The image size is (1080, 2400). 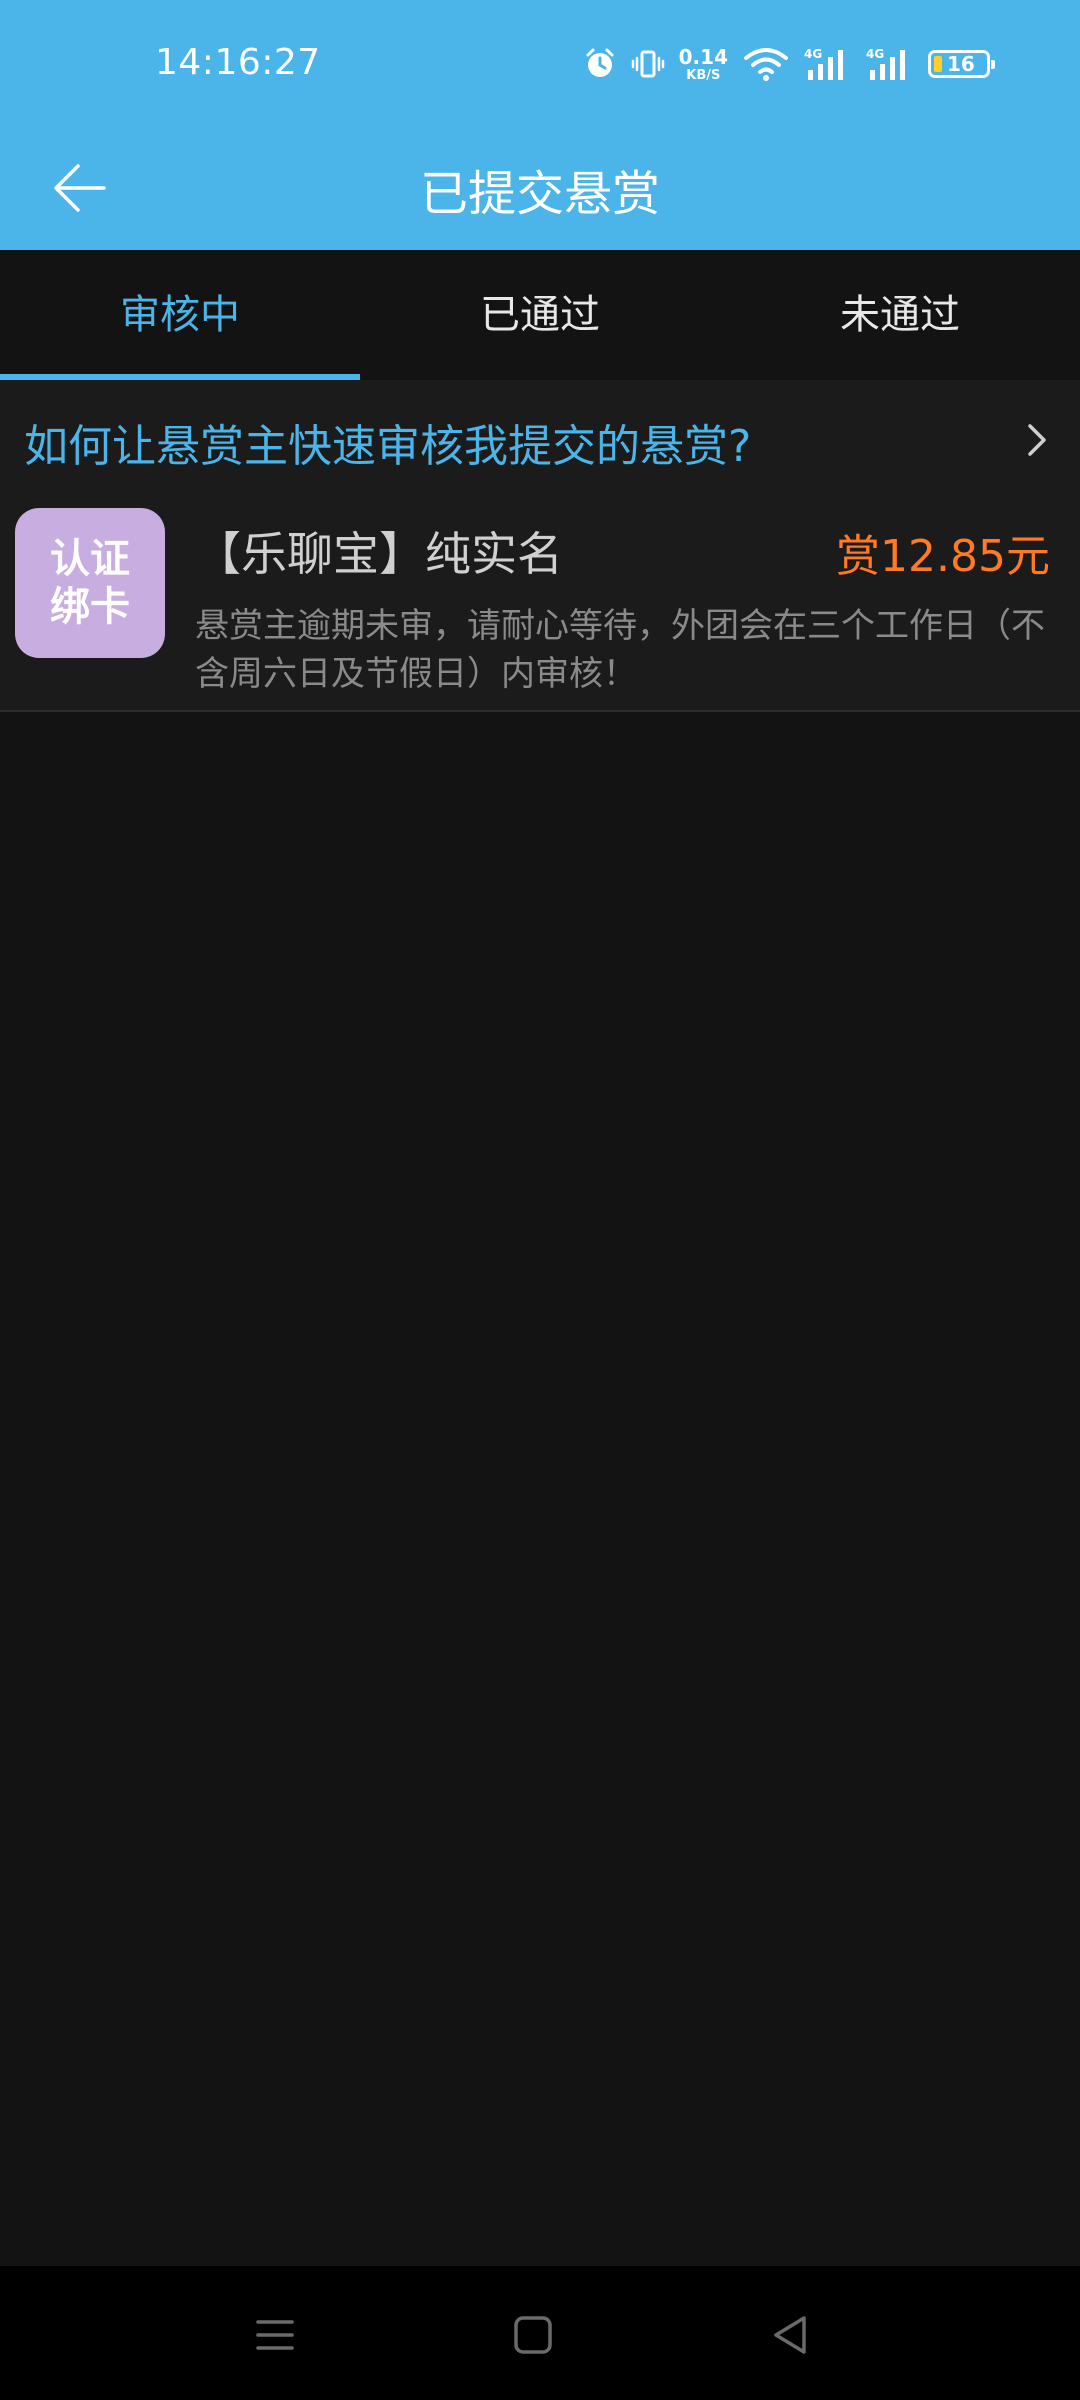 I want to click on net-speed-value: 0.14, so click(x=703, y=56).